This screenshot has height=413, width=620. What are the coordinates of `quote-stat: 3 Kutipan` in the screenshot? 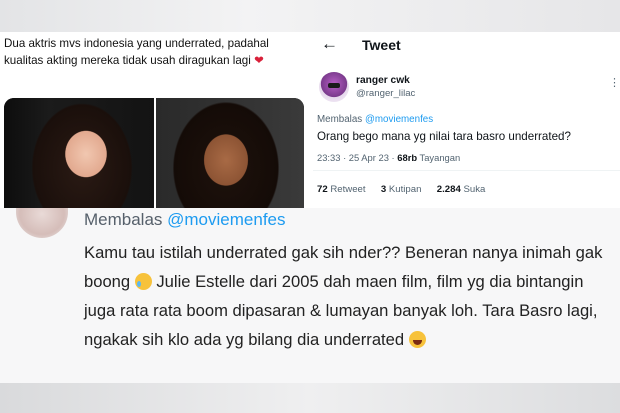 It's located at (401, 189).